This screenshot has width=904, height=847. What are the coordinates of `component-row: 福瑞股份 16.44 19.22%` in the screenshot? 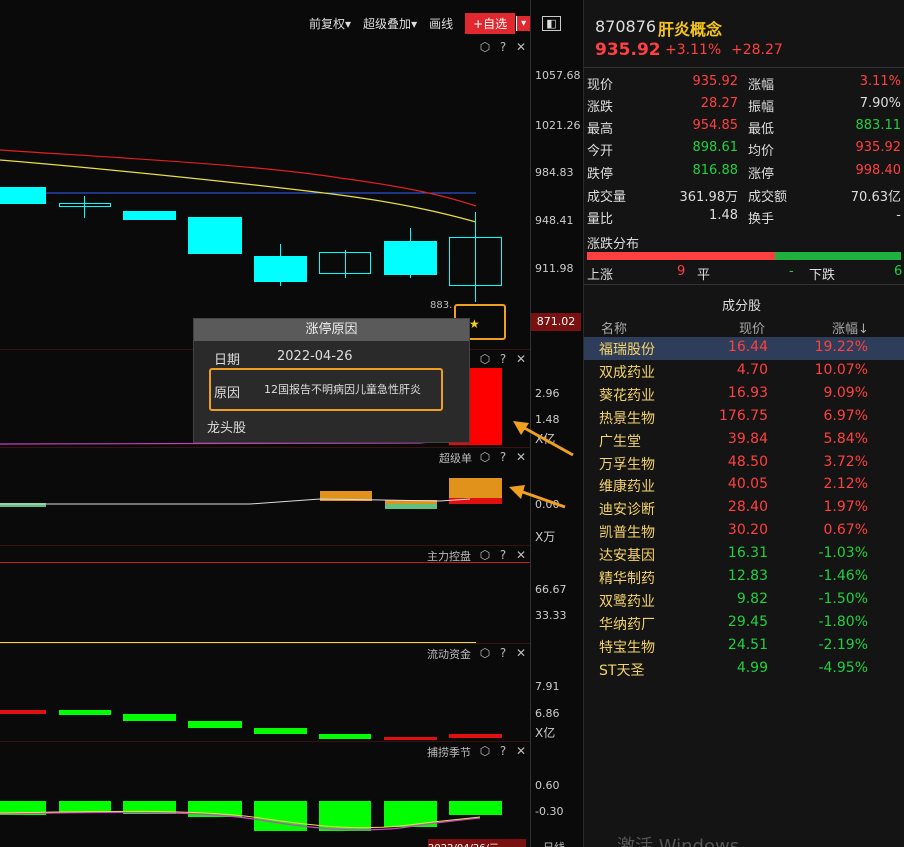 It's located at (744, 348).